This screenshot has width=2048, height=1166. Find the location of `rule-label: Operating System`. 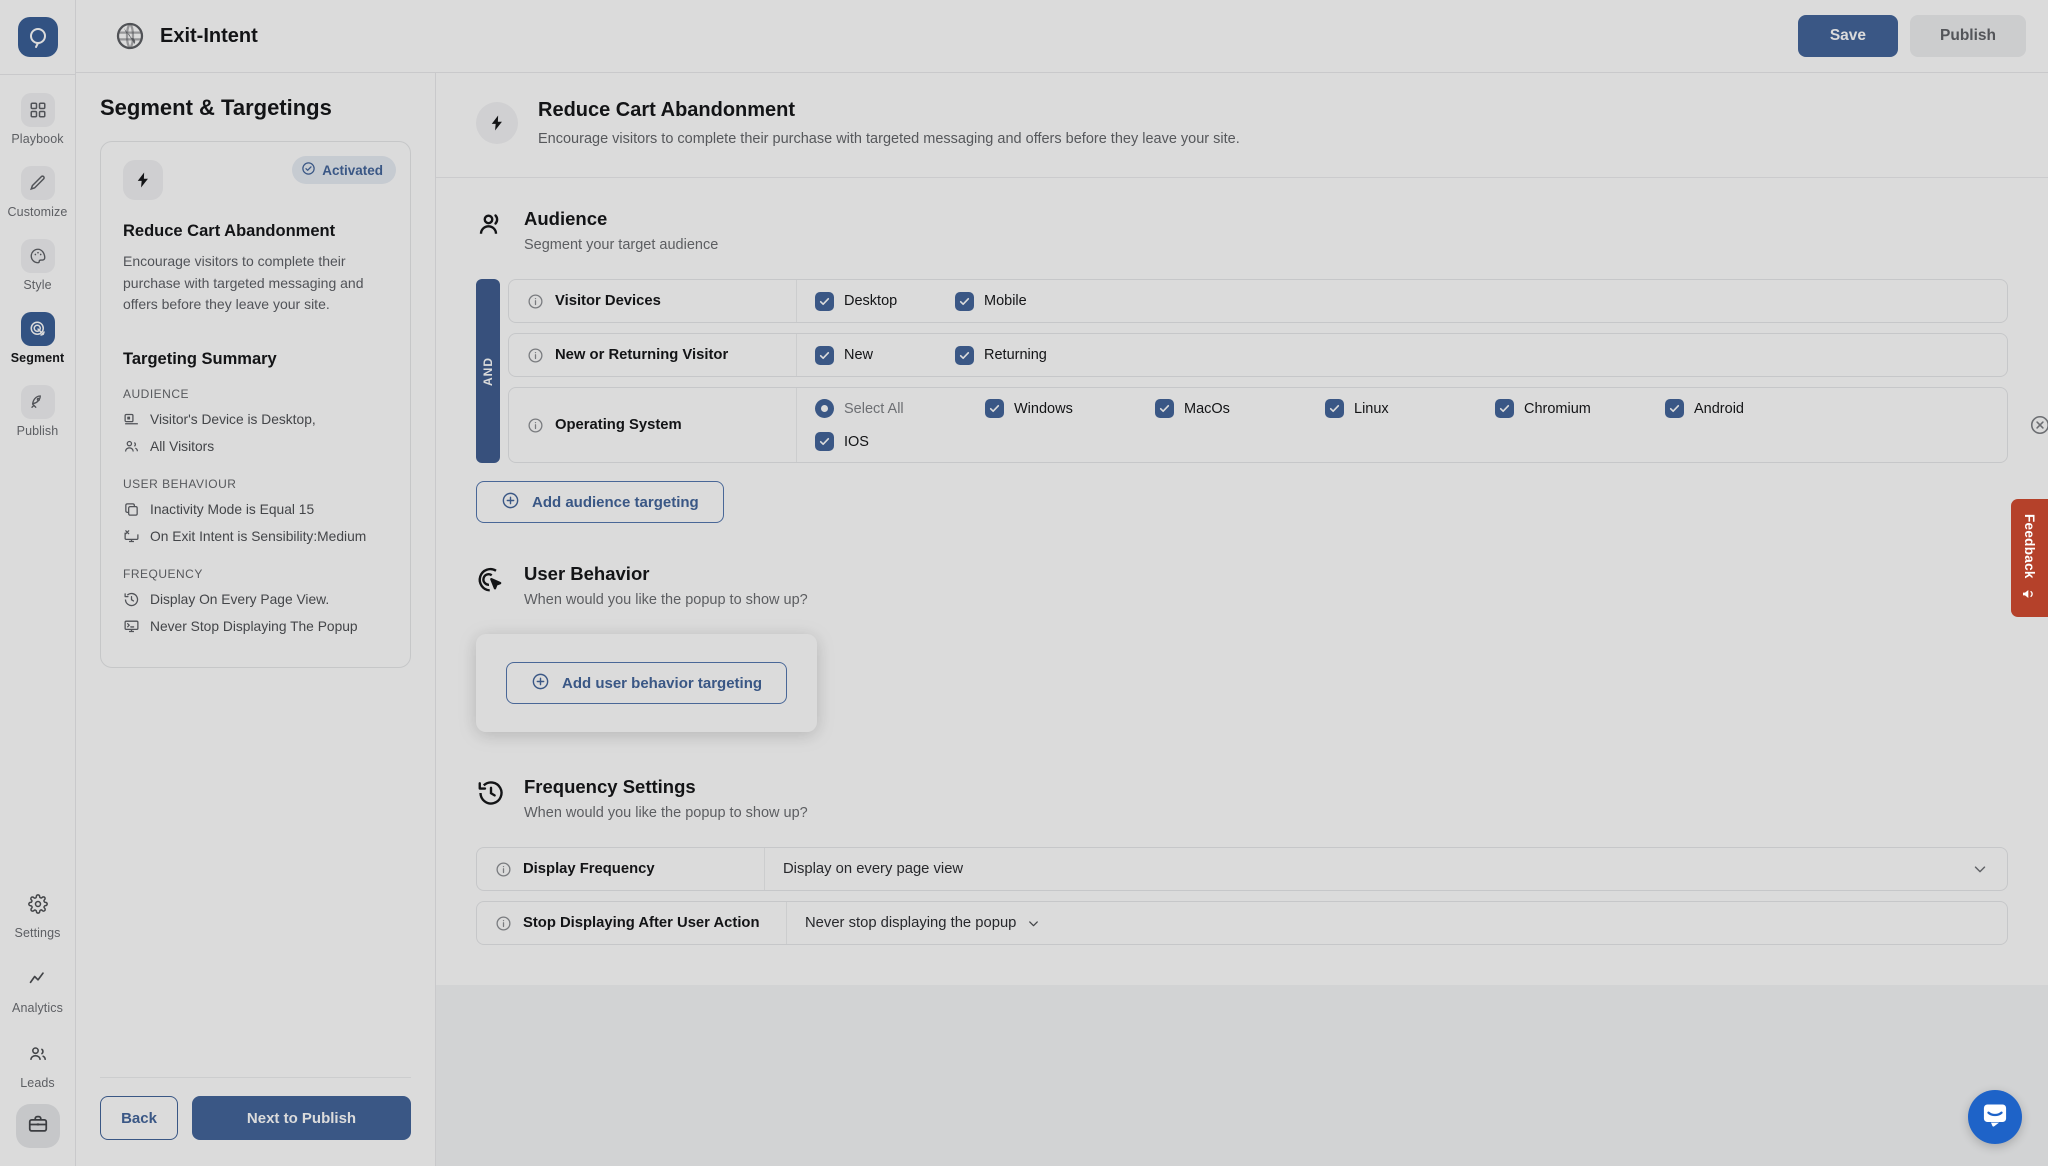

rule-label: Operating System is located at coordinates (653, 425).